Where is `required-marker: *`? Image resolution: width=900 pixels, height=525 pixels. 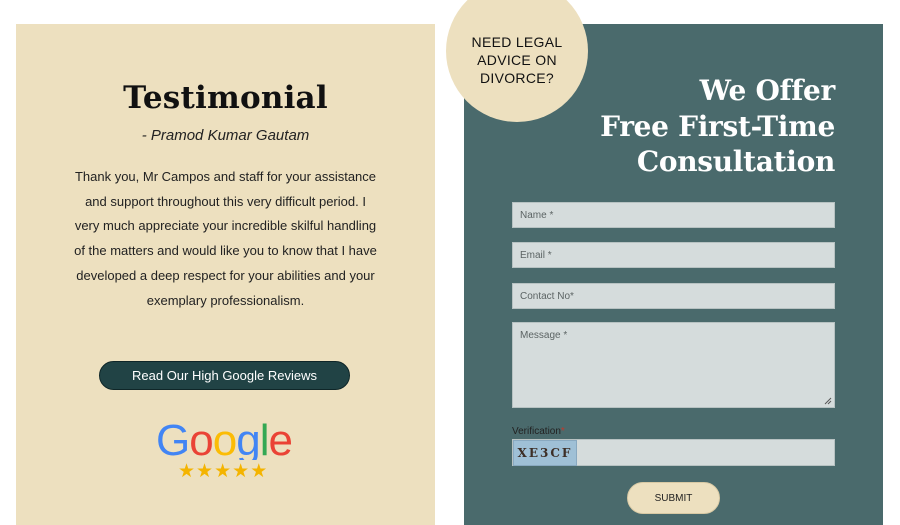
required-marker: * is located at coordinates (562, 431).